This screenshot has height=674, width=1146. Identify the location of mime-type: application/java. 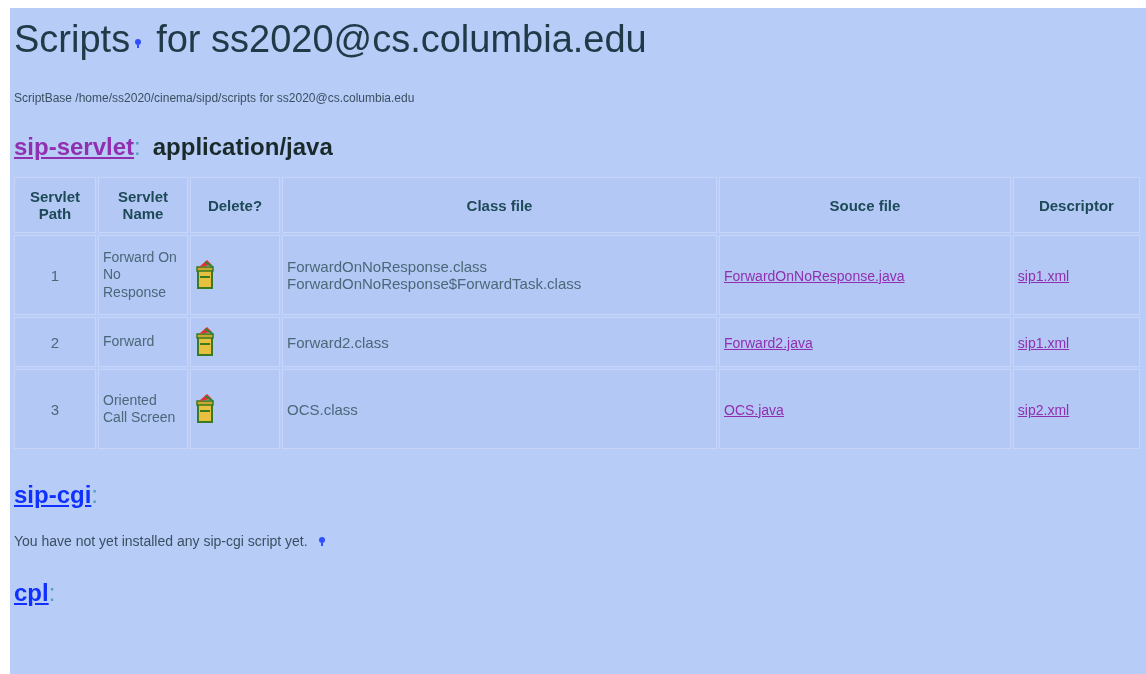
(242, 147).